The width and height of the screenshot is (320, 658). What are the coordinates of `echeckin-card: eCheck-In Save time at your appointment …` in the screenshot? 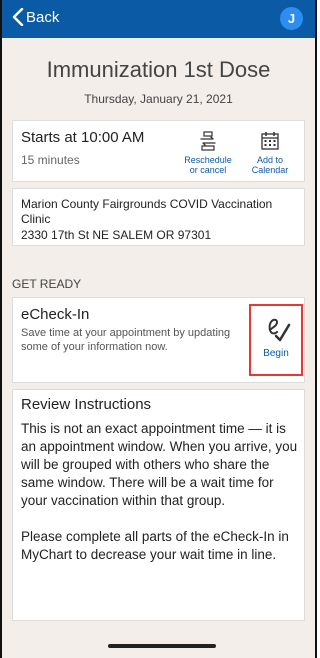 It's located at (158, 340).